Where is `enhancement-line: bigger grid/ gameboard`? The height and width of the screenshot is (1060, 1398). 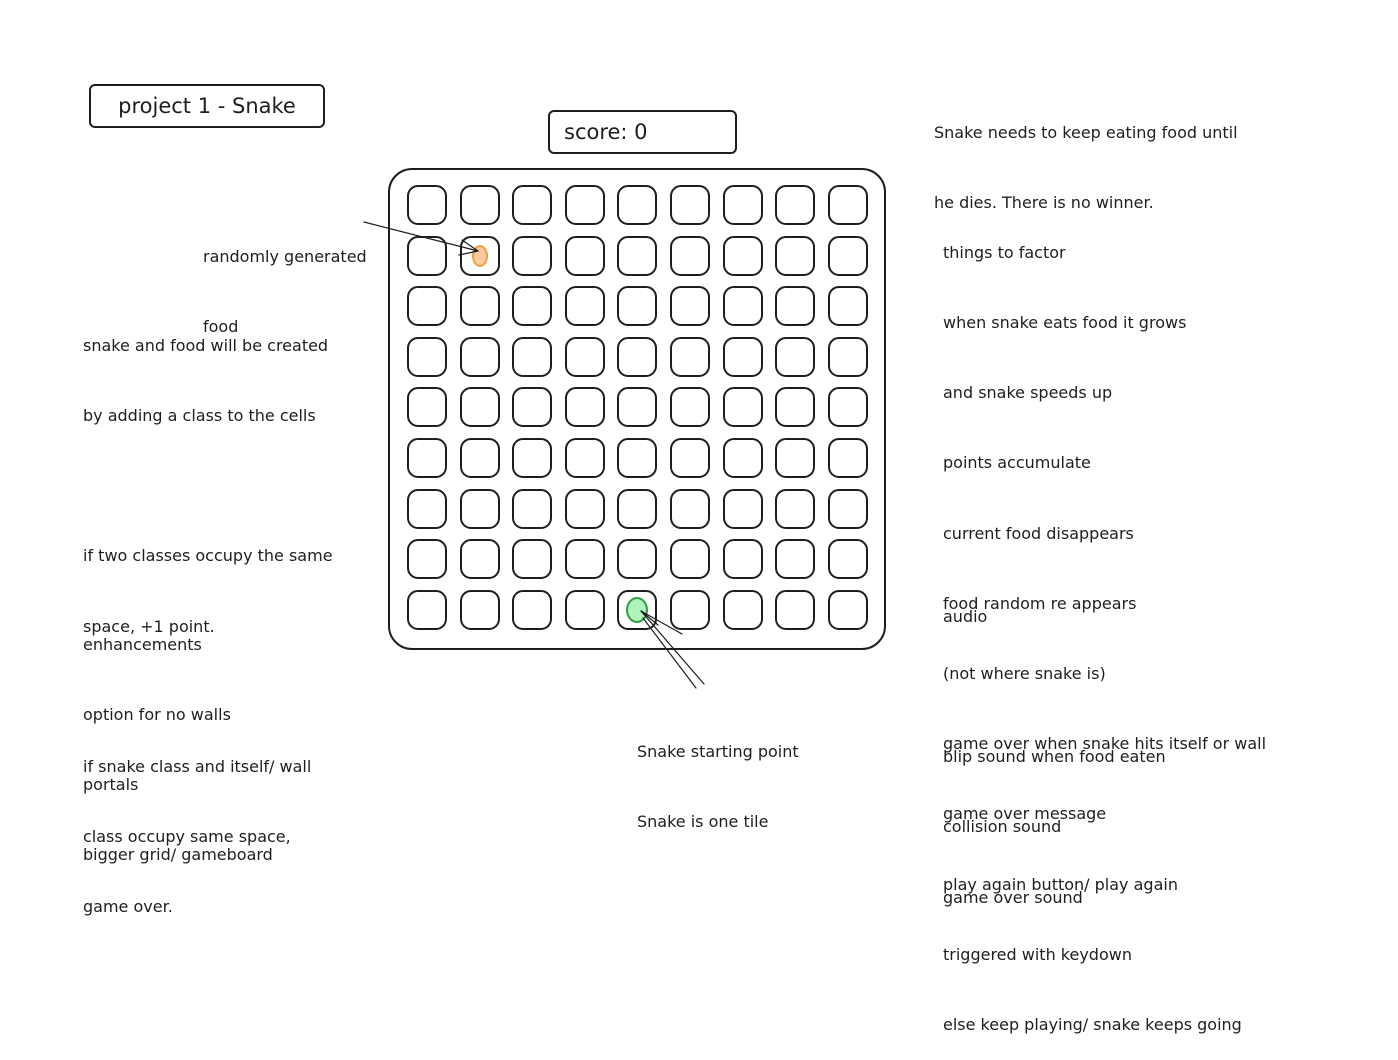
enhancement-line: bigger grid/ gameboard is located at coordinates (178, 855).